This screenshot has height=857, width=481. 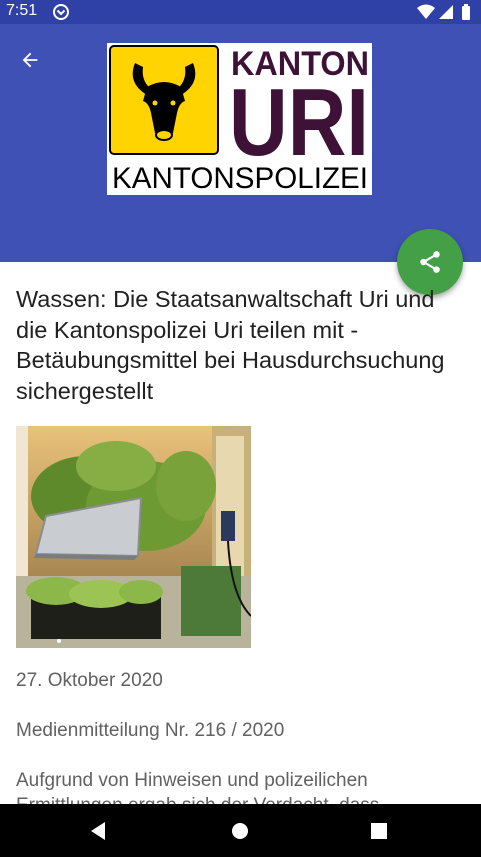 I want to click on status-icons, so click(x=443, y=12).